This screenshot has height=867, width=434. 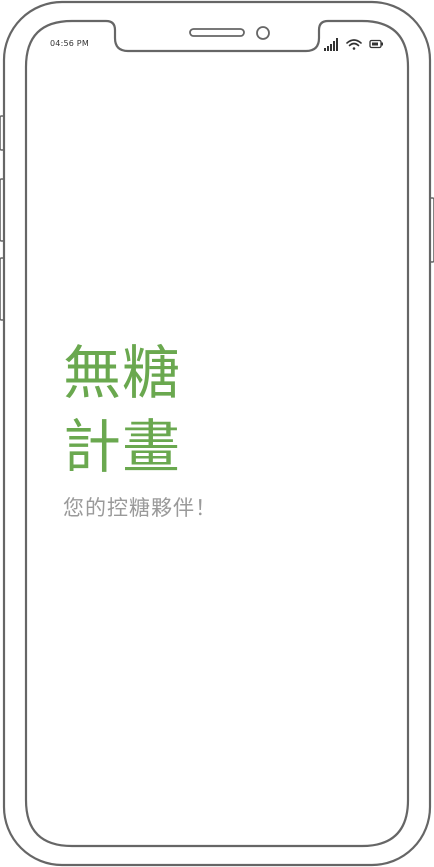 What do you see at coordinates (122, 373) in the screenshot?
I see `app-title-line-1: 無糖` at bounding box center [122, 373].